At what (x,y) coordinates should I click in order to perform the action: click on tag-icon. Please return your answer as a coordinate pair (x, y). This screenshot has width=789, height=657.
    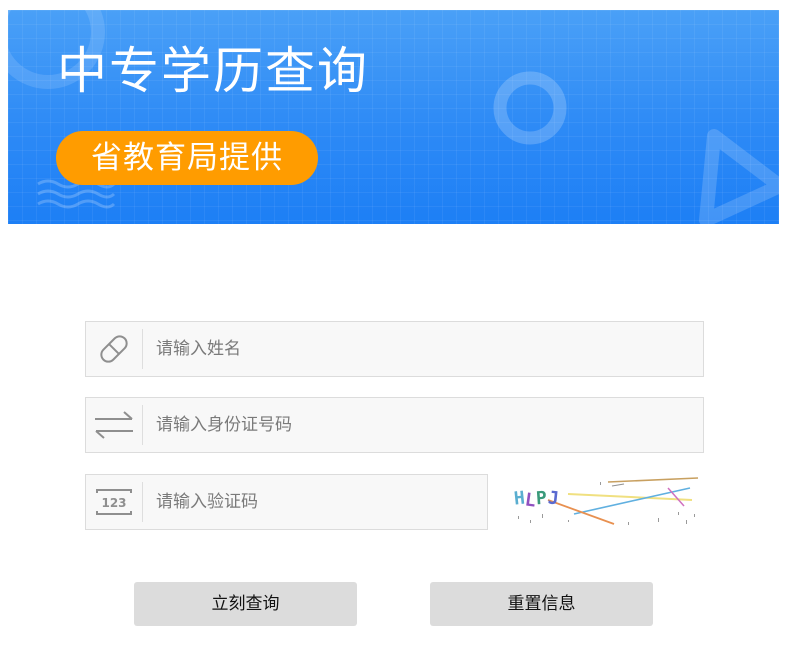
    Looking at the image, I should click on (114, 349).